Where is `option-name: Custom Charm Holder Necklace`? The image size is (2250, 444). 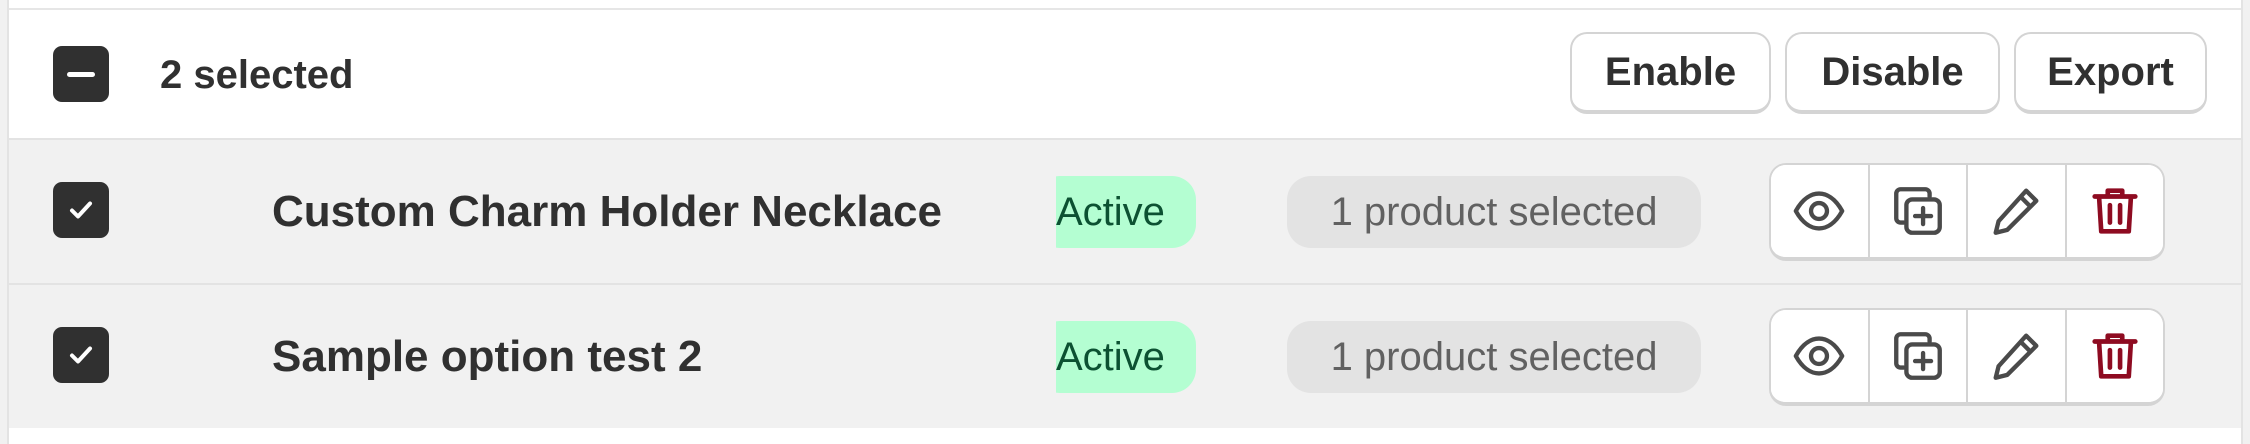
option-name: Custom Charm Holder Necklace is located at coordinates (607, 212).